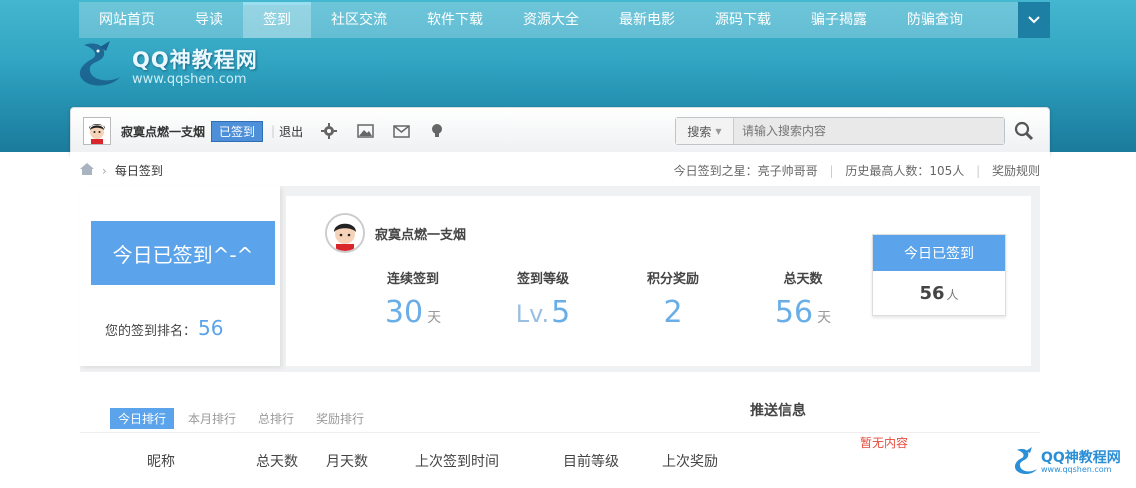 The height and width of the screenshot is (488, 1136). I want to click on signin-left-card: 今日已签到^-^ 您的签到排名： 56, so click(180, 276).